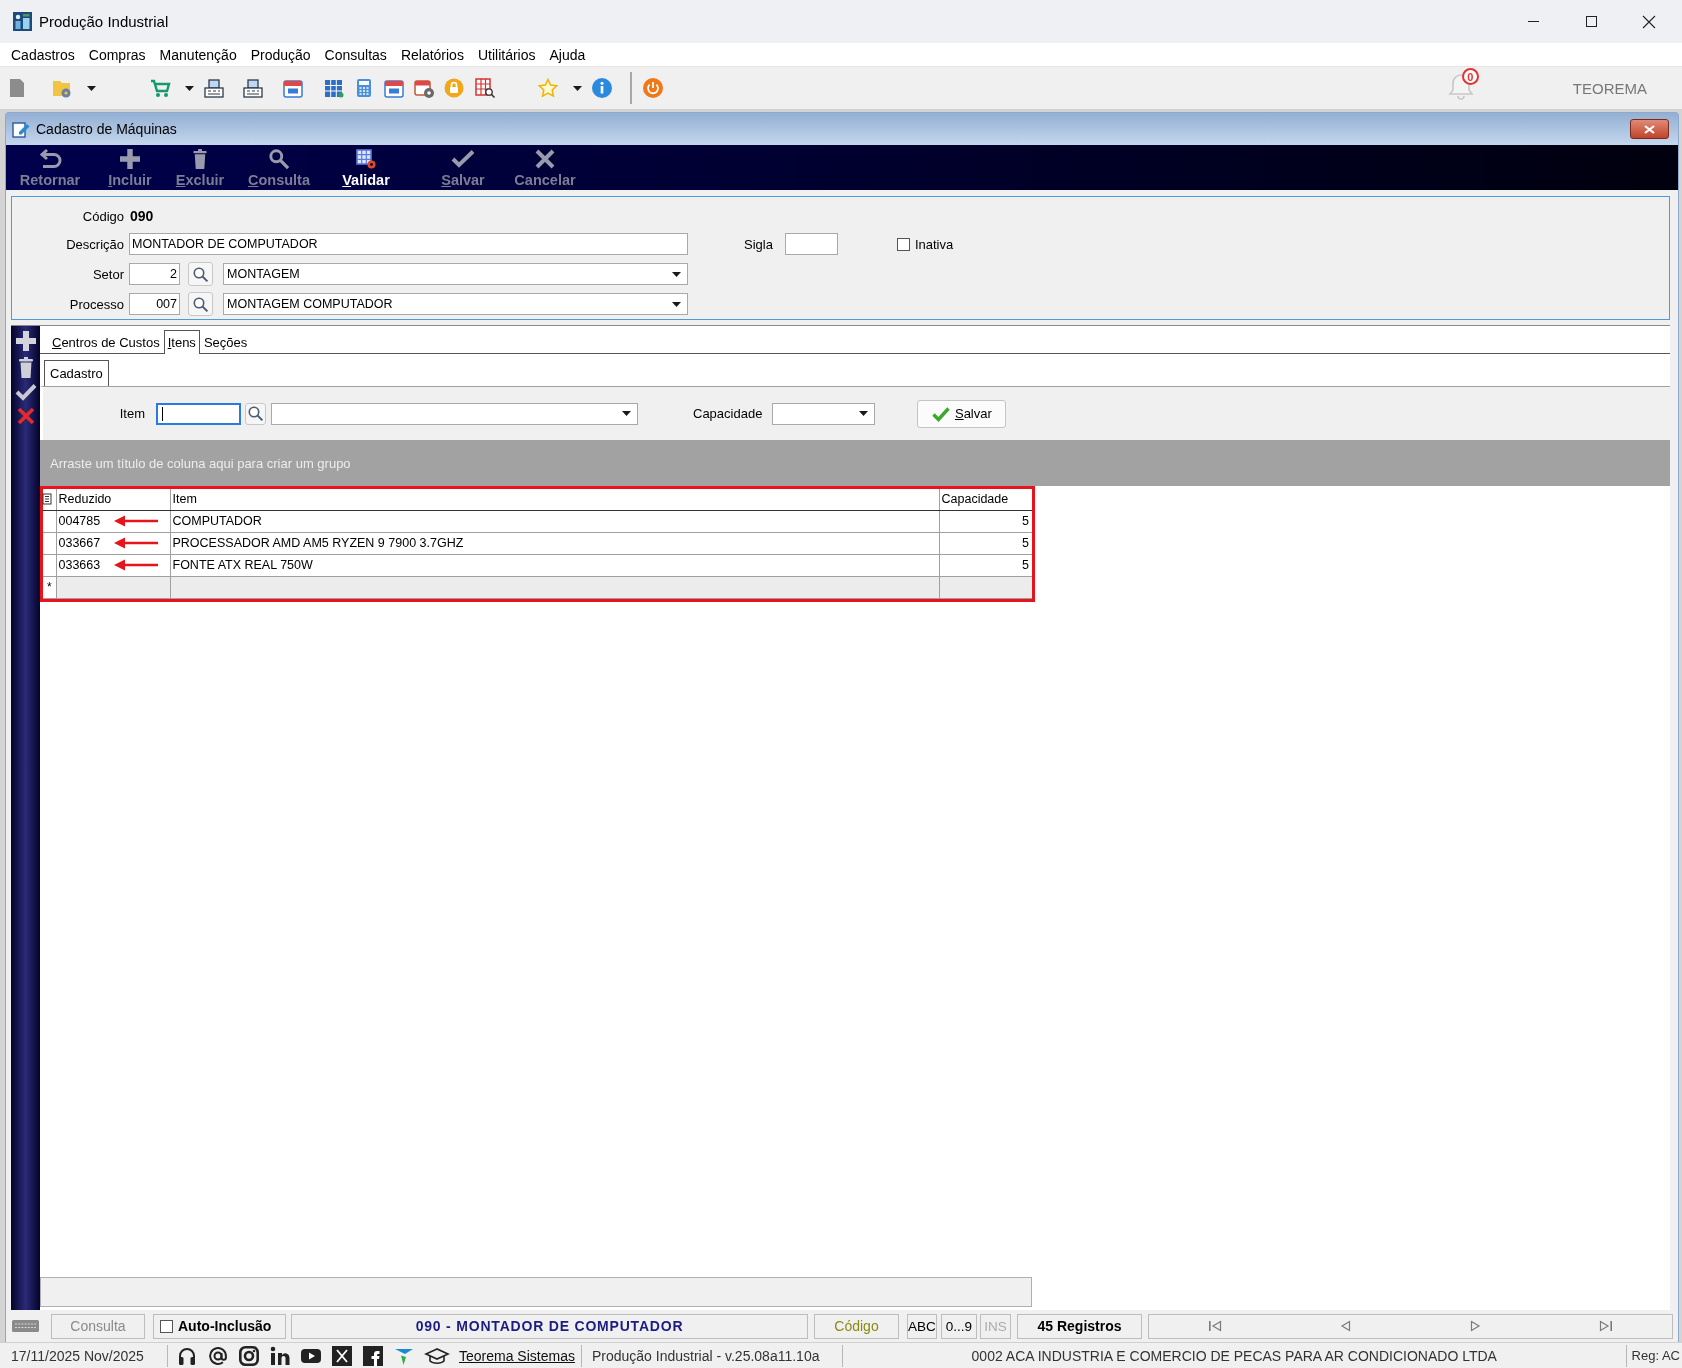  What do you see at coordinates (554, 543) in the screenshot?
I see `table-cell: PROCESSADOR AMD AM5 RYZEN 9 7900 3.7GHZ` at bounding box center [554, 543].